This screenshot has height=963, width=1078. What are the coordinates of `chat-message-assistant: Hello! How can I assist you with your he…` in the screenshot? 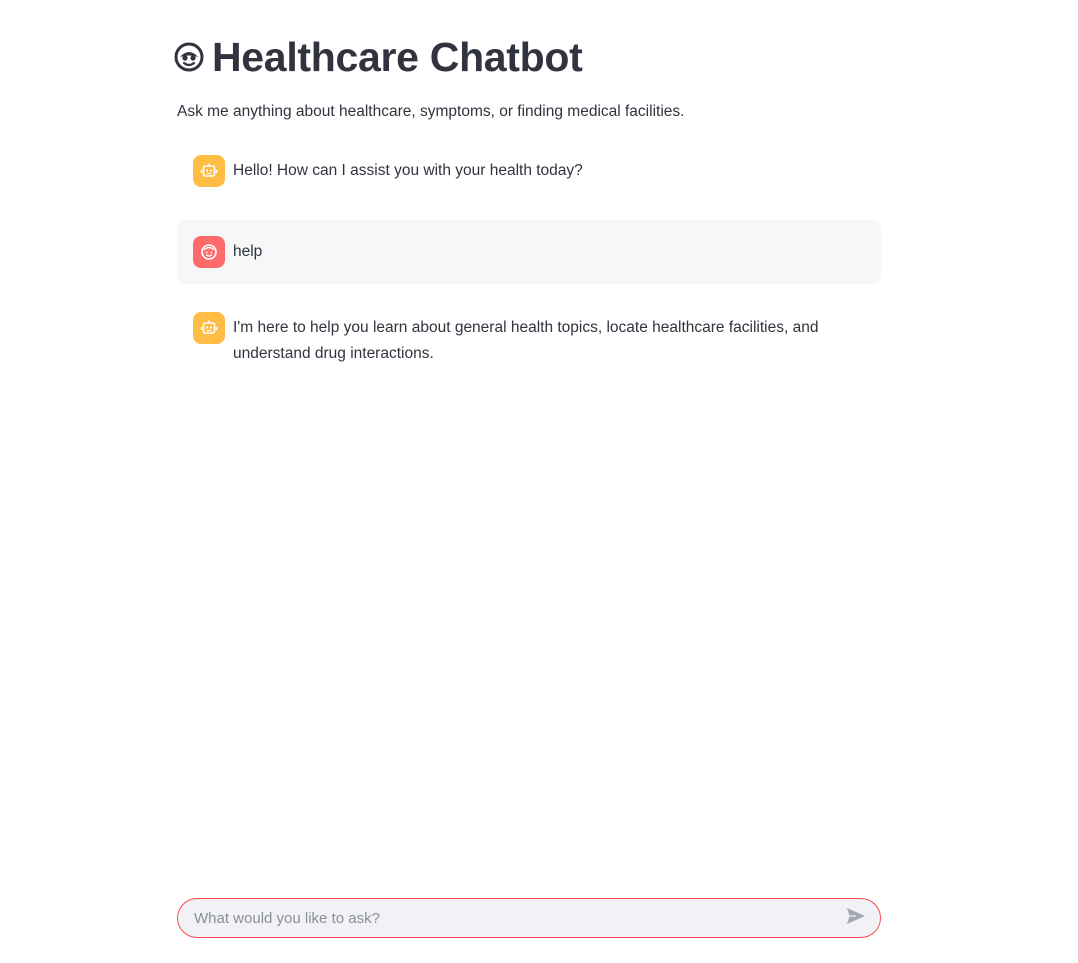 It's located at (529, 172).